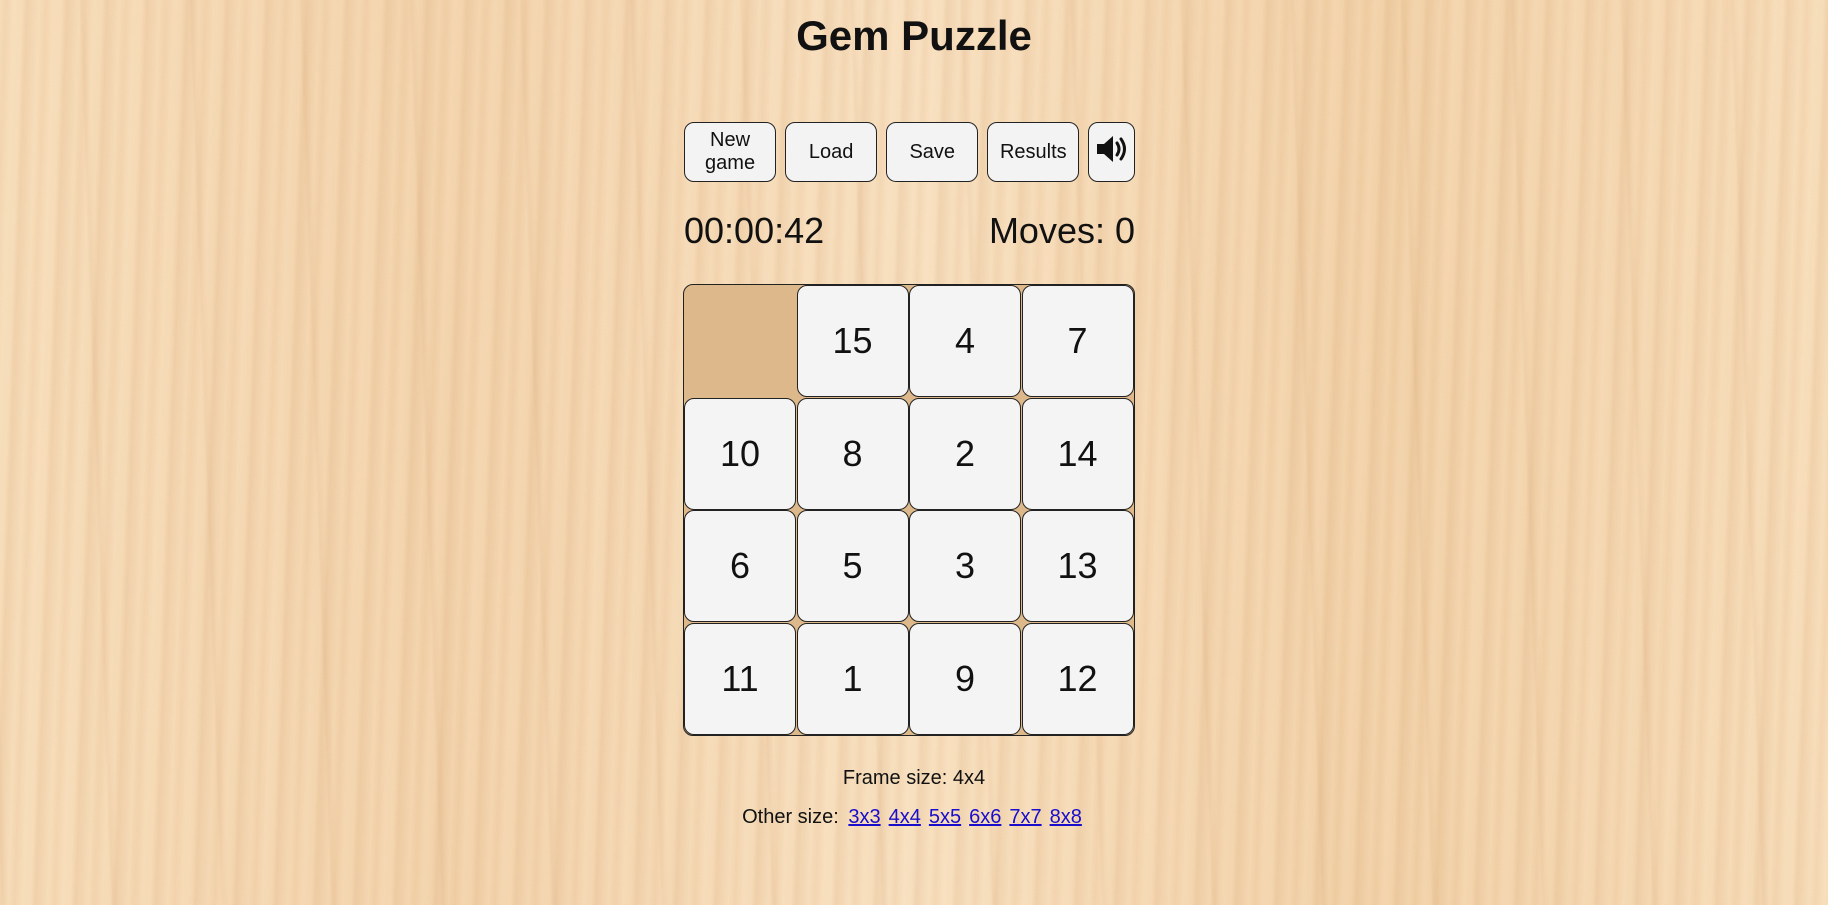  Describe the element at coordinates (852, 678) in the screenshot. I see `puzzle-tile: 1` at that location.